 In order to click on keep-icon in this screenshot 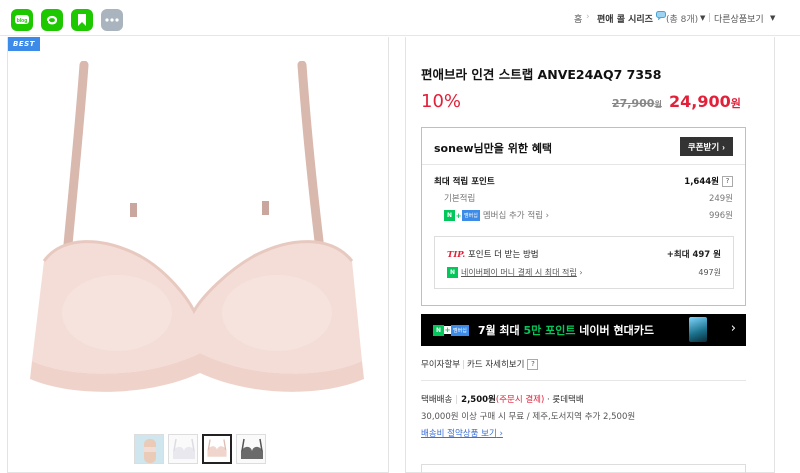, I will do `click(82, 20)`.